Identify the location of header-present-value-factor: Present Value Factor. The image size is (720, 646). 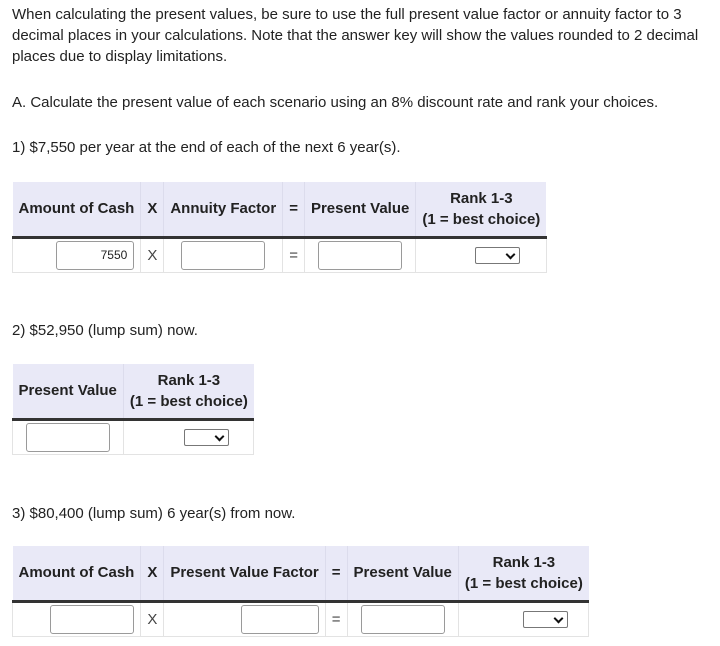
(244, 574).